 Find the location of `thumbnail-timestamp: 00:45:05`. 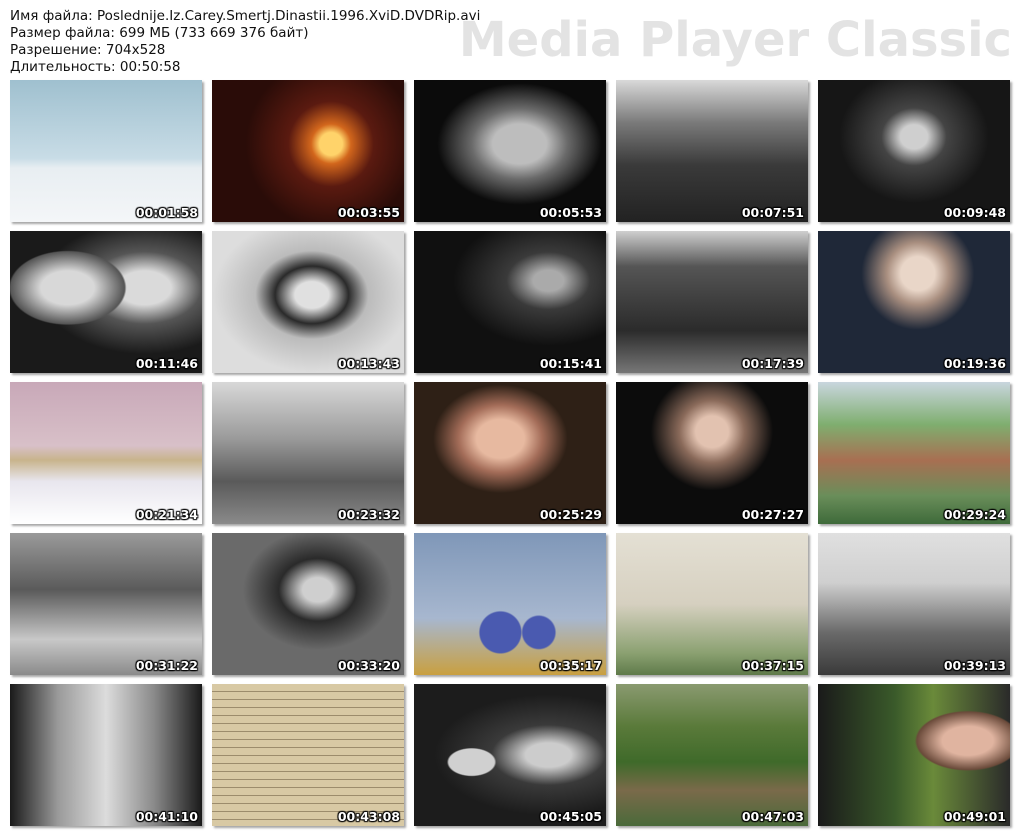

thumbnail-timestamp: 00:45:05 is located at coordinates (570, 816).